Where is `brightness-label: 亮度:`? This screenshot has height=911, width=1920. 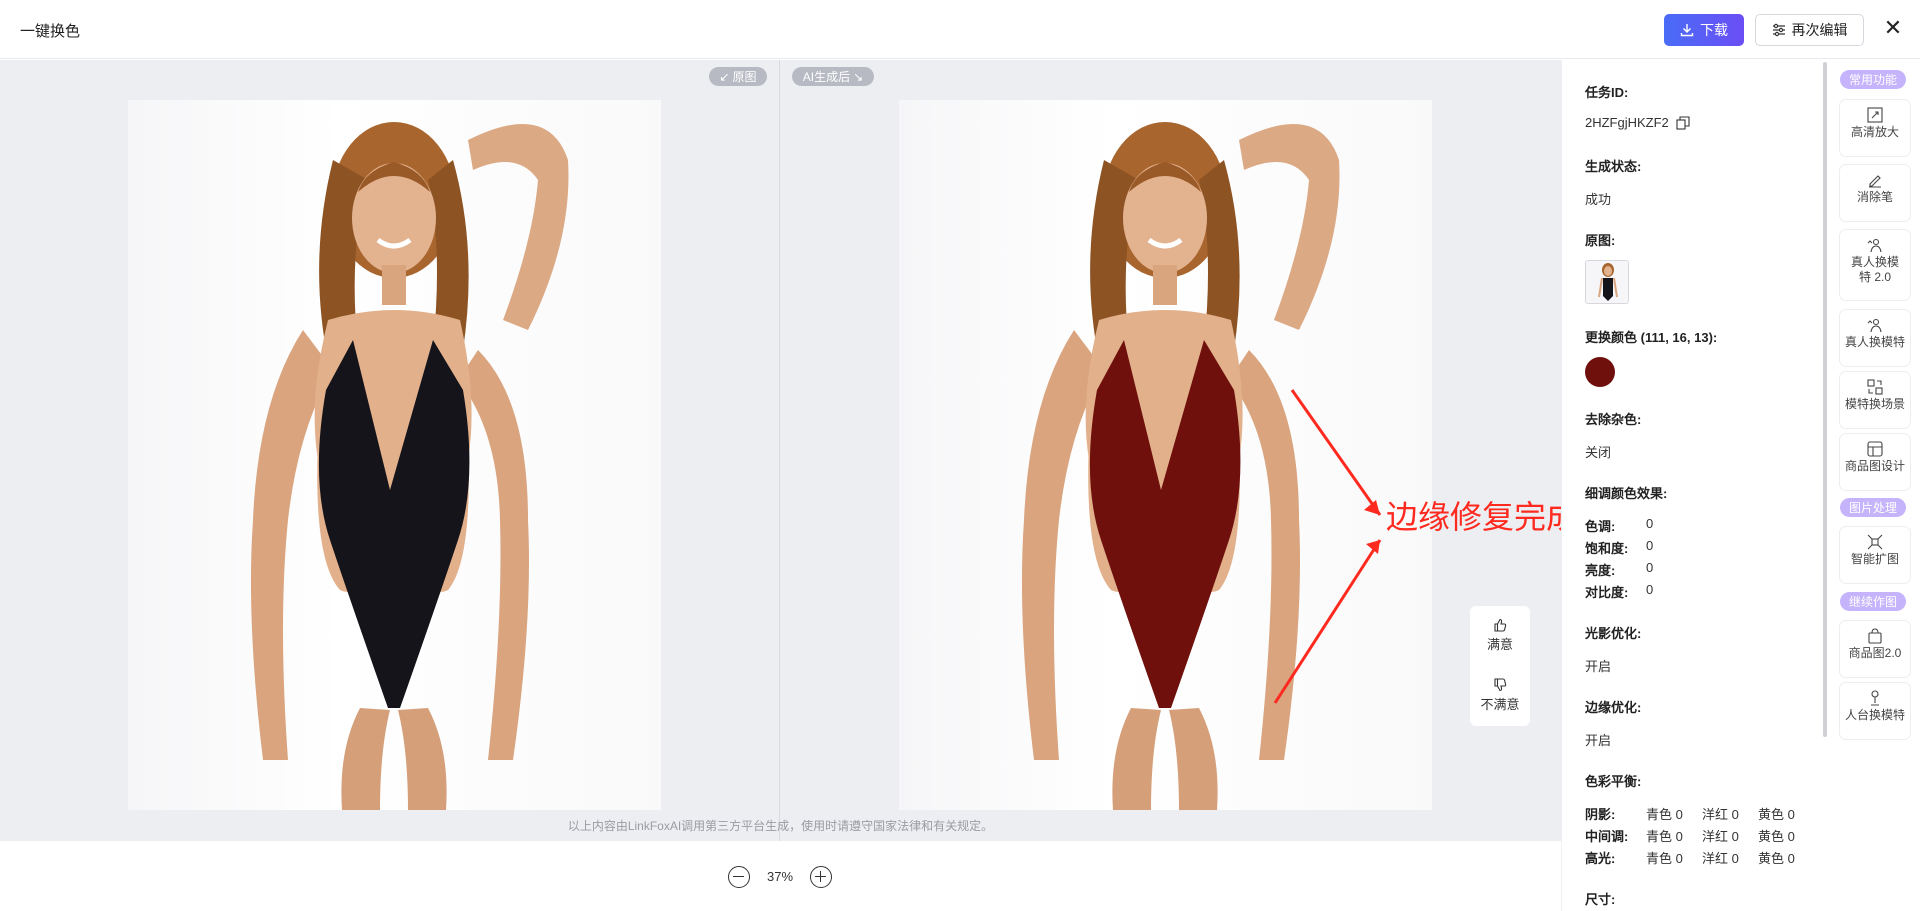
brightness-label: 亮度: is located at coordinates (1600, 570).